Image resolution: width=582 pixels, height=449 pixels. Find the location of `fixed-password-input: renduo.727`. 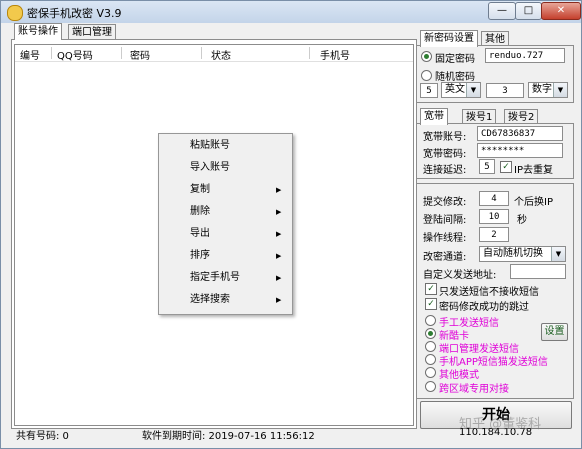

fixed-password-input: renduo.727 is located at coordinates (525, 55).